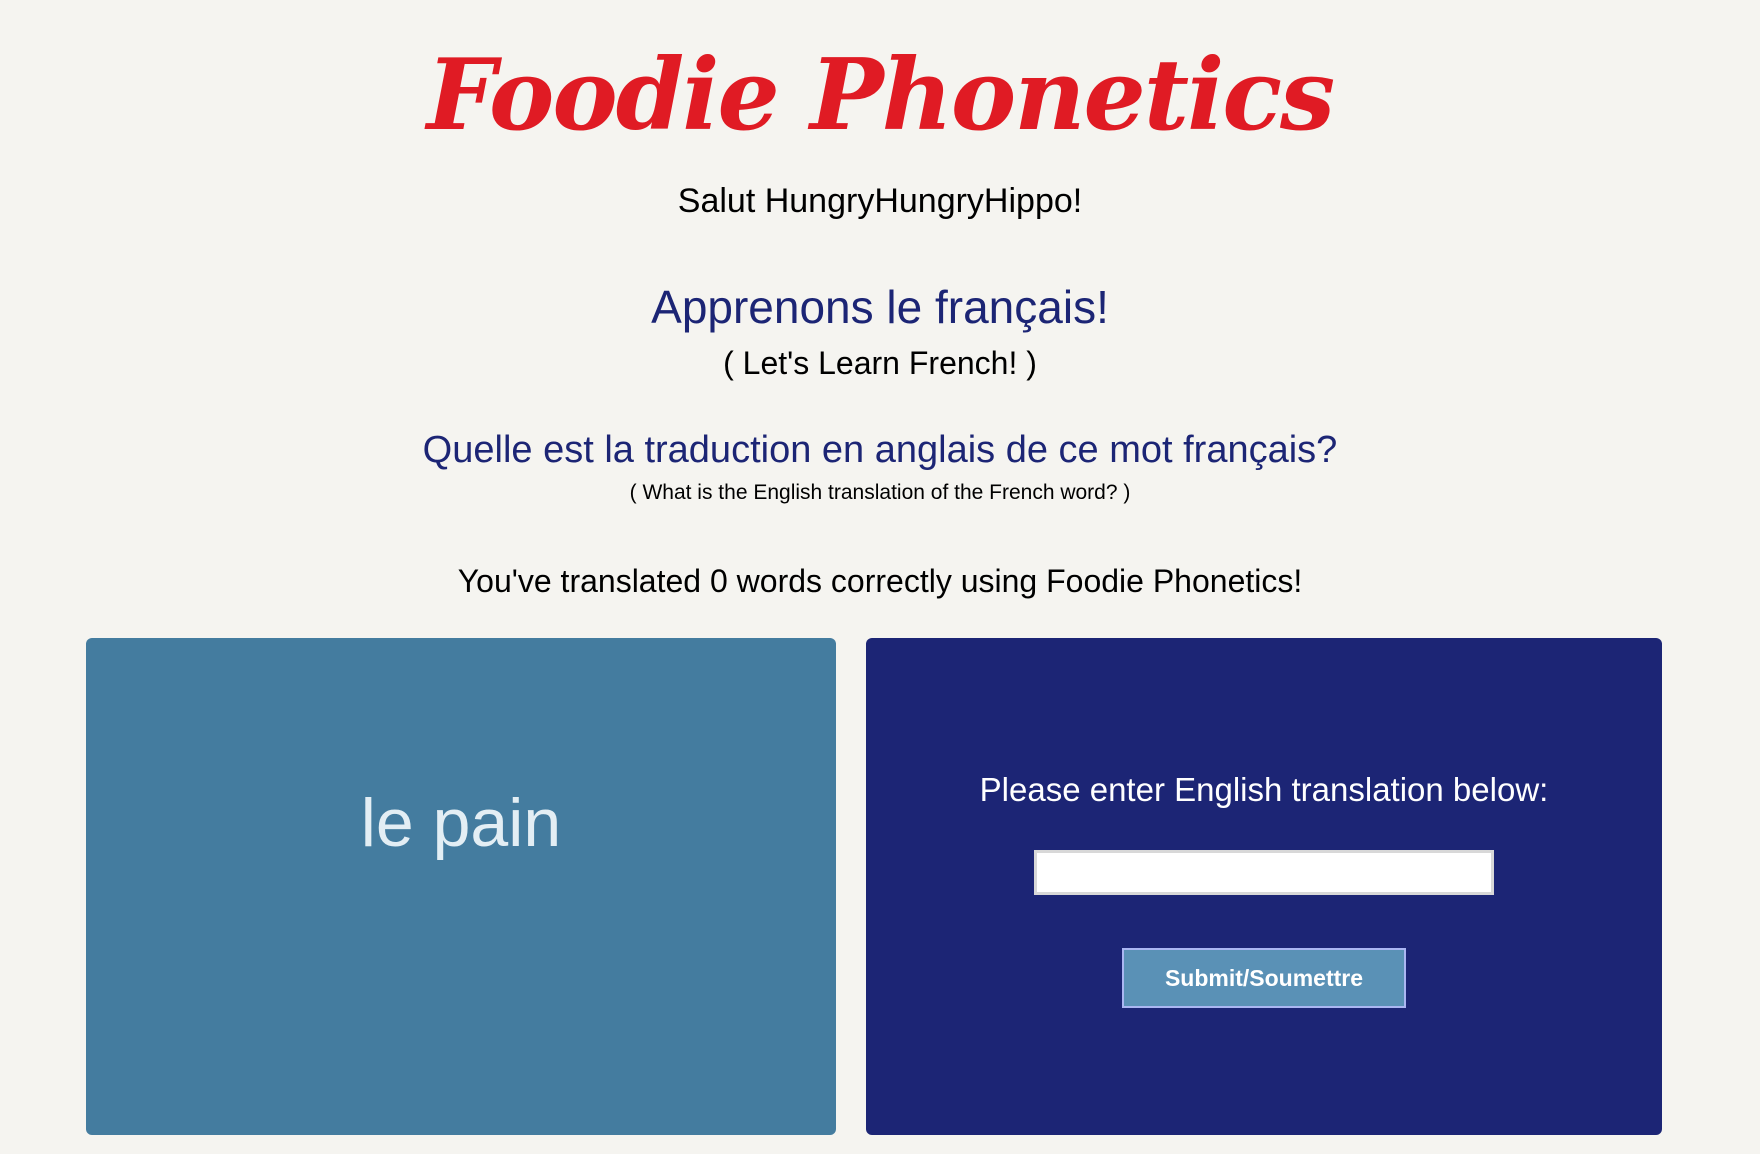 The height and width of the screenshot is (1154, 1760). Describe the element at coordinates (880, 307) in the screenshot. I see `heading-french: Apprenons le français!` at that location.